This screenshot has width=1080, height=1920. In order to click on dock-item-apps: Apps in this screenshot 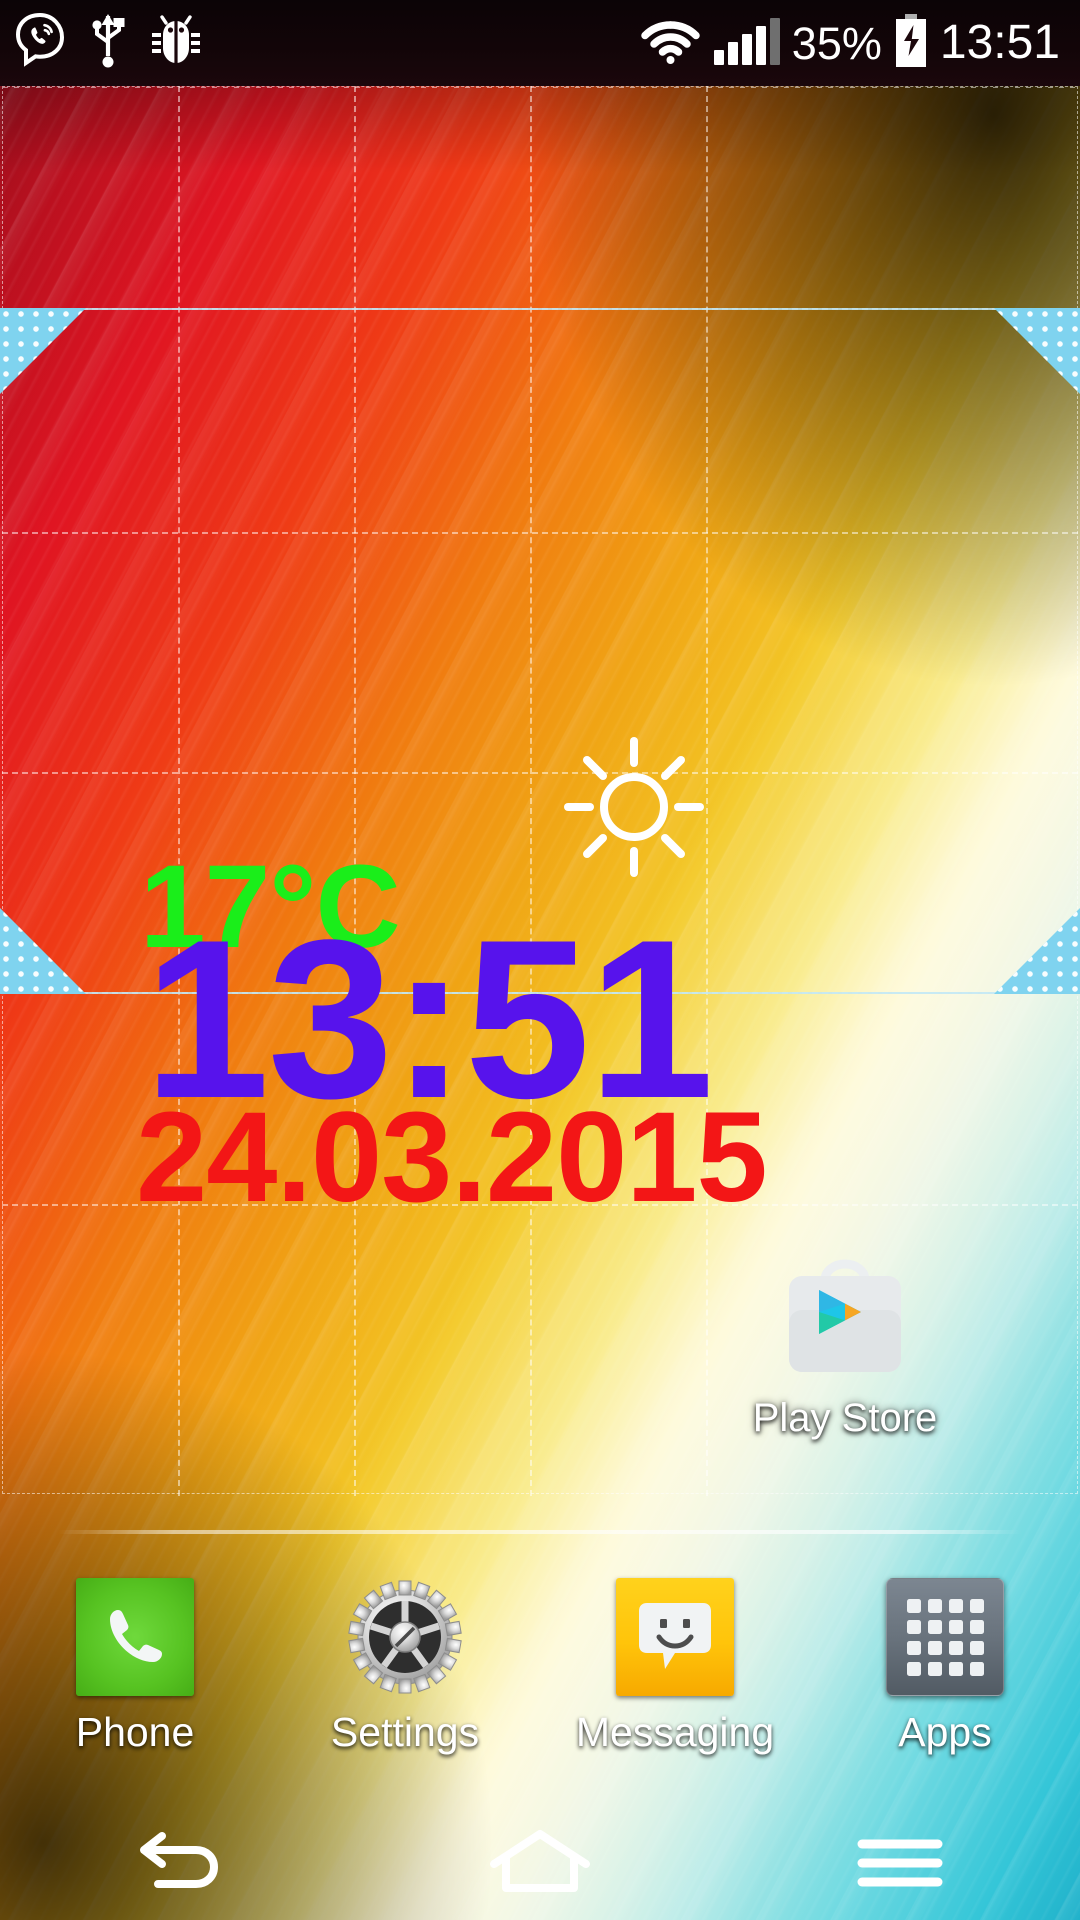, I will do `click(945, 1656)`.